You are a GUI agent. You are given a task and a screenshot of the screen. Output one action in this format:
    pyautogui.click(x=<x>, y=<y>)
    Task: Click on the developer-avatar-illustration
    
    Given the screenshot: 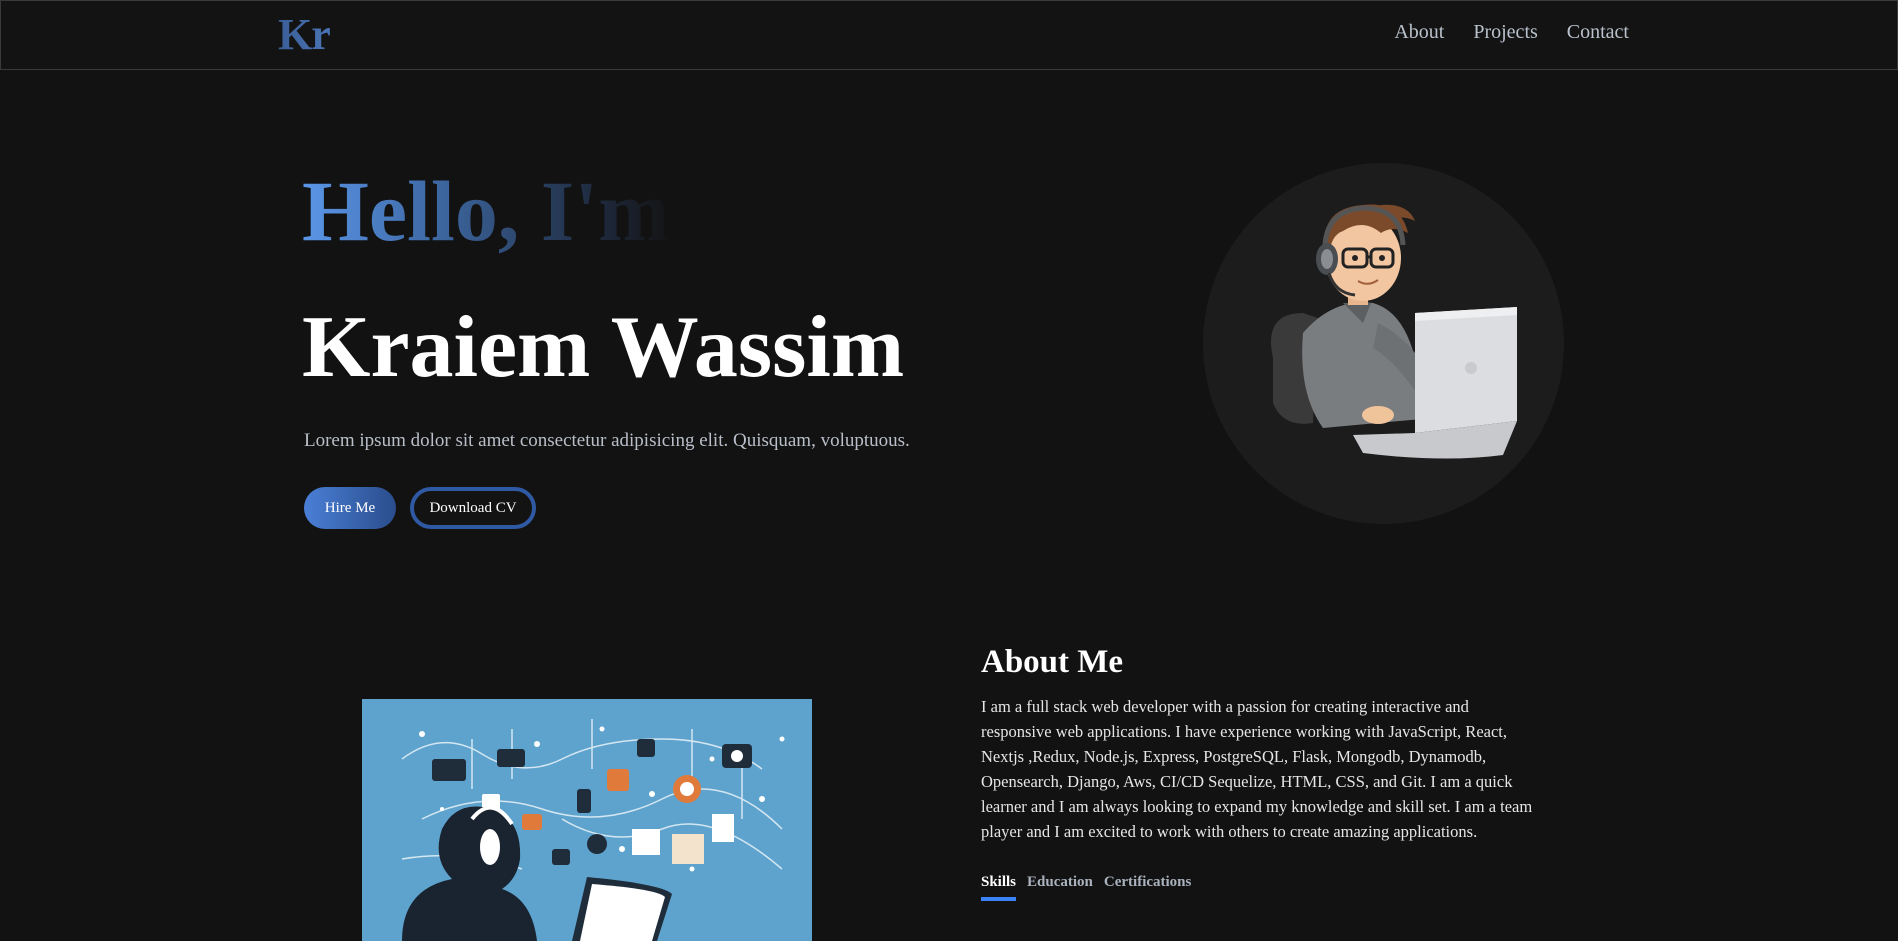 What is the action you would take?
    pyautogui.click(x=1394, y=331)
    